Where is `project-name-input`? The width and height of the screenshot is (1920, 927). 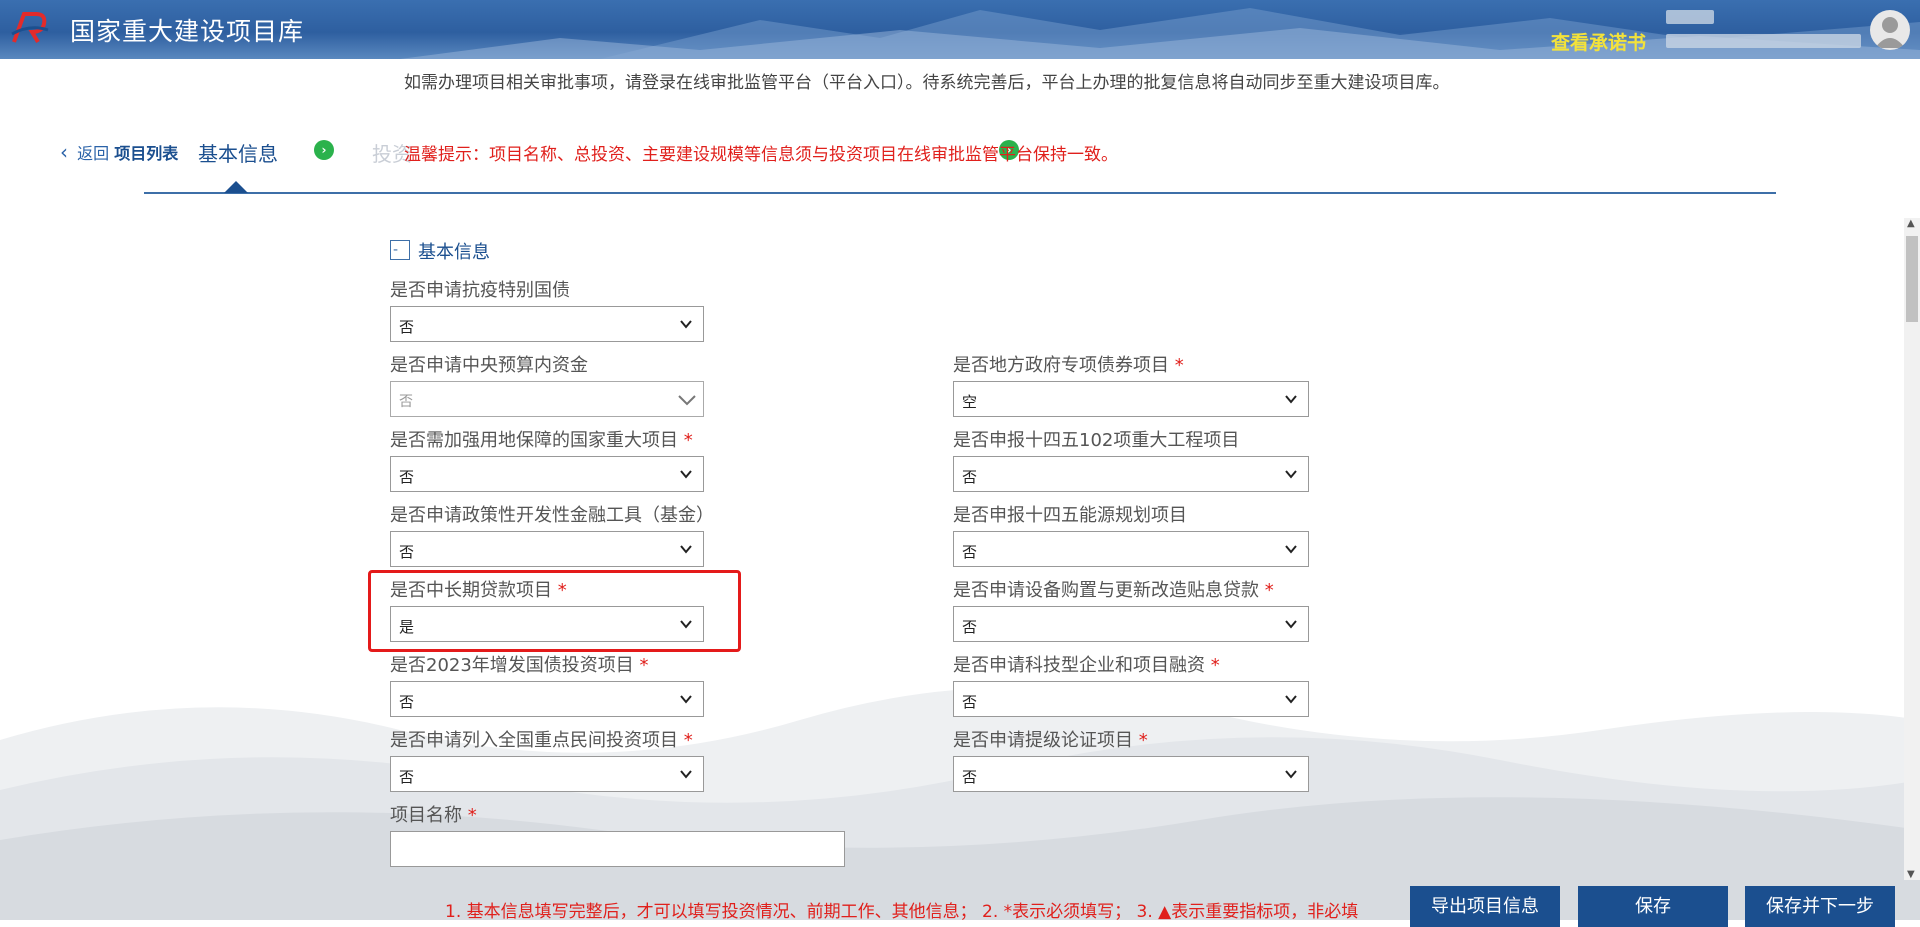 project-name-input is located at coordinates (617, 849).